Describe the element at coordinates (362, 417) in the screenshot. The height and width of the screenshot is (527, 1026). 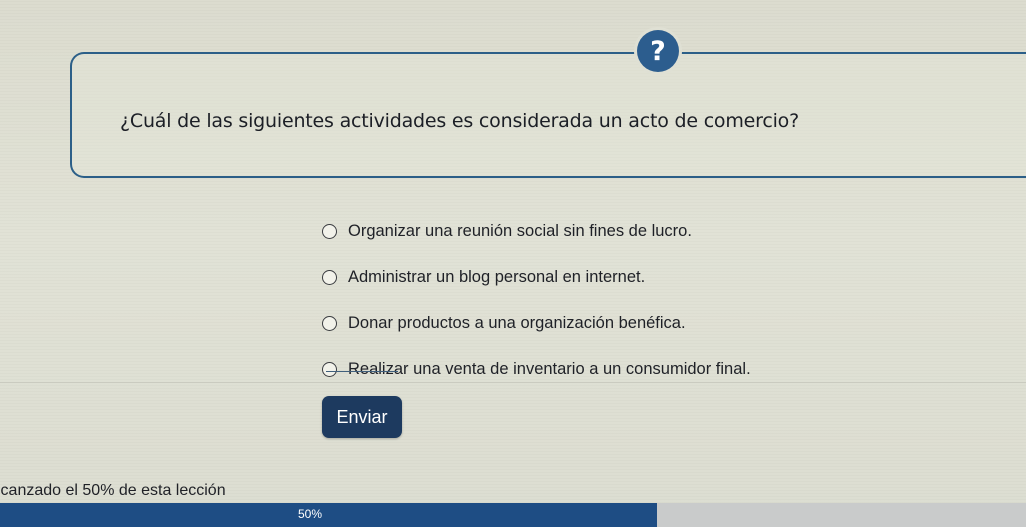
I see `submit-button: Enviar` at that location.